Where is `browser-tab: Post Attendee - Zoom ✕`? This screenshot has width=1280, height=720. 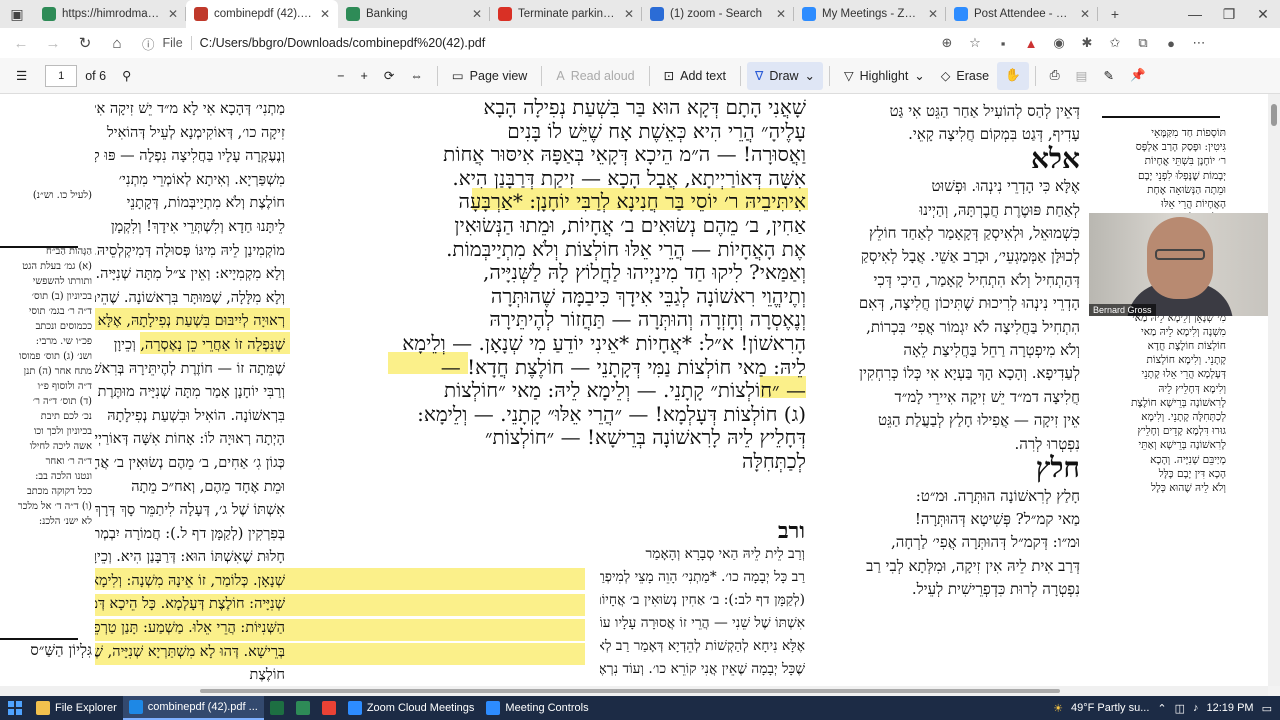
browser-tab: Post Attendee - Zoom ✕ is located at coordinates (1022, 14).